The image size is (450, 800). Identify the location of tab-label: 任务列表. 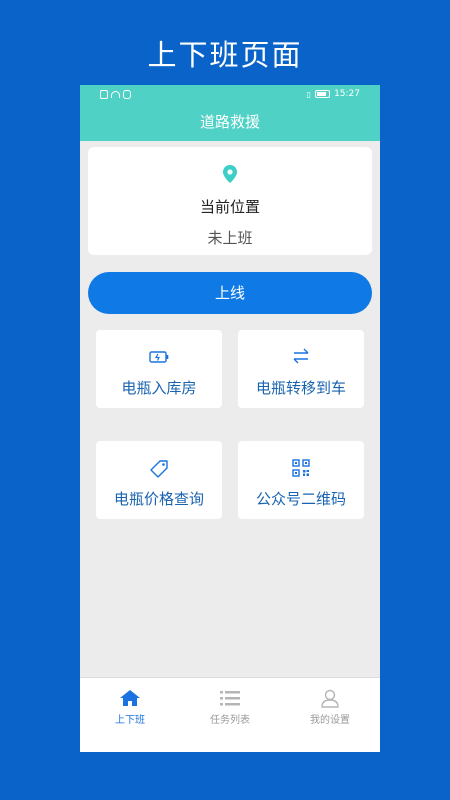
(230, 720).